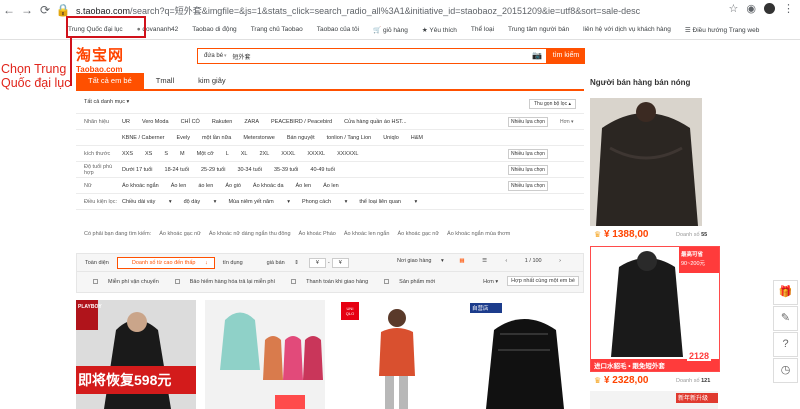  What do you see at coordinates (478, 234) in the screenshot?
I see `related-search-link: Áo khoác ngắn mùa thơm` at bounding box center [478, 234].